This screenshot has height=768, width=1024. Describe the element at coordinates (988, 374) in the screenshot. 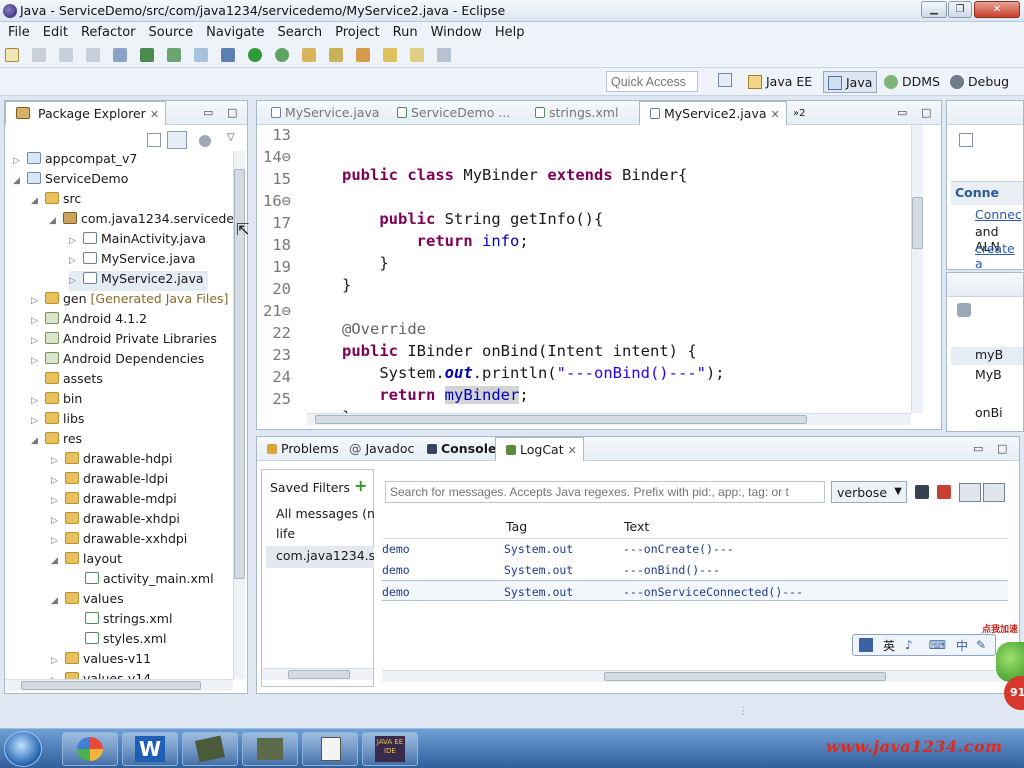

I see `outline-item-mybinder-class: MyB` at that location.